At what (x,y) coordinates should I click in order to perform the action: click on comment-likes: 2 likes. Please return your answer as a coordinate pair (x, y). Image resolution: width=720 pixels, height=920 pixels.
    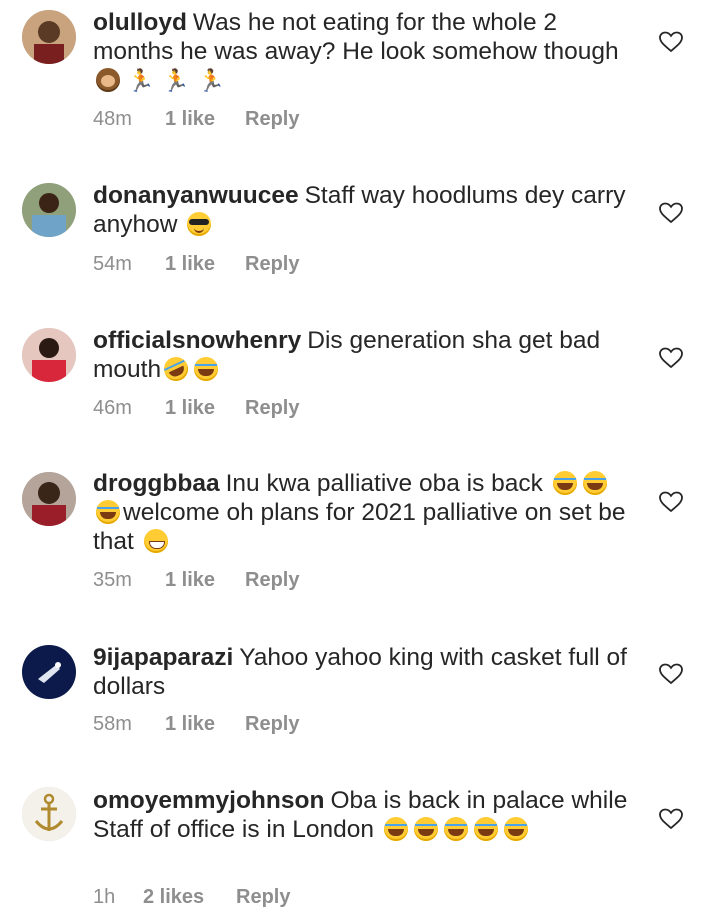
    Looking at the image, I should click on (189, 897).